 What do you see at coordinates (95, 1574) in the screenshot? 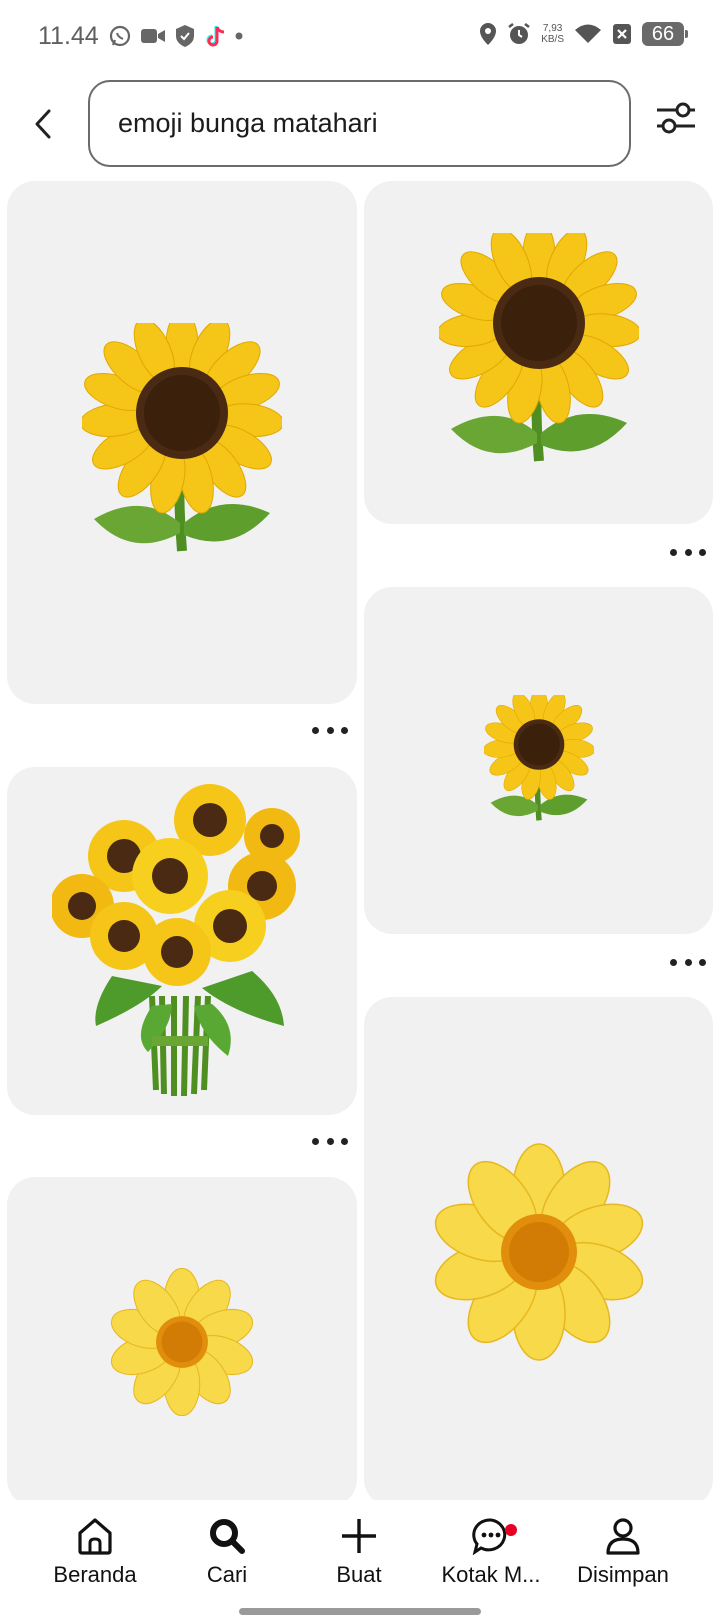
I see `nav-label-home: Beranda` at bounding box center [95, 1574].